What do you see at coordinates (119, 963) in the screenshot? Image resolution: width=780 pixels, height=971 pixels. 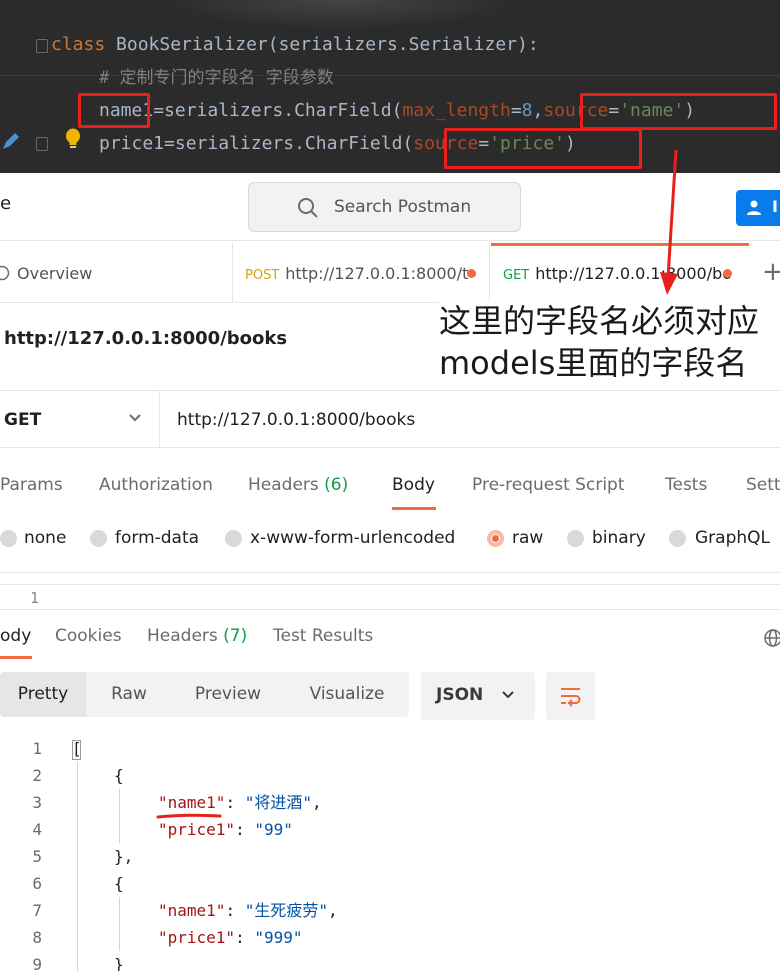 I see `code-text: }` at bounding box center [119, 963].